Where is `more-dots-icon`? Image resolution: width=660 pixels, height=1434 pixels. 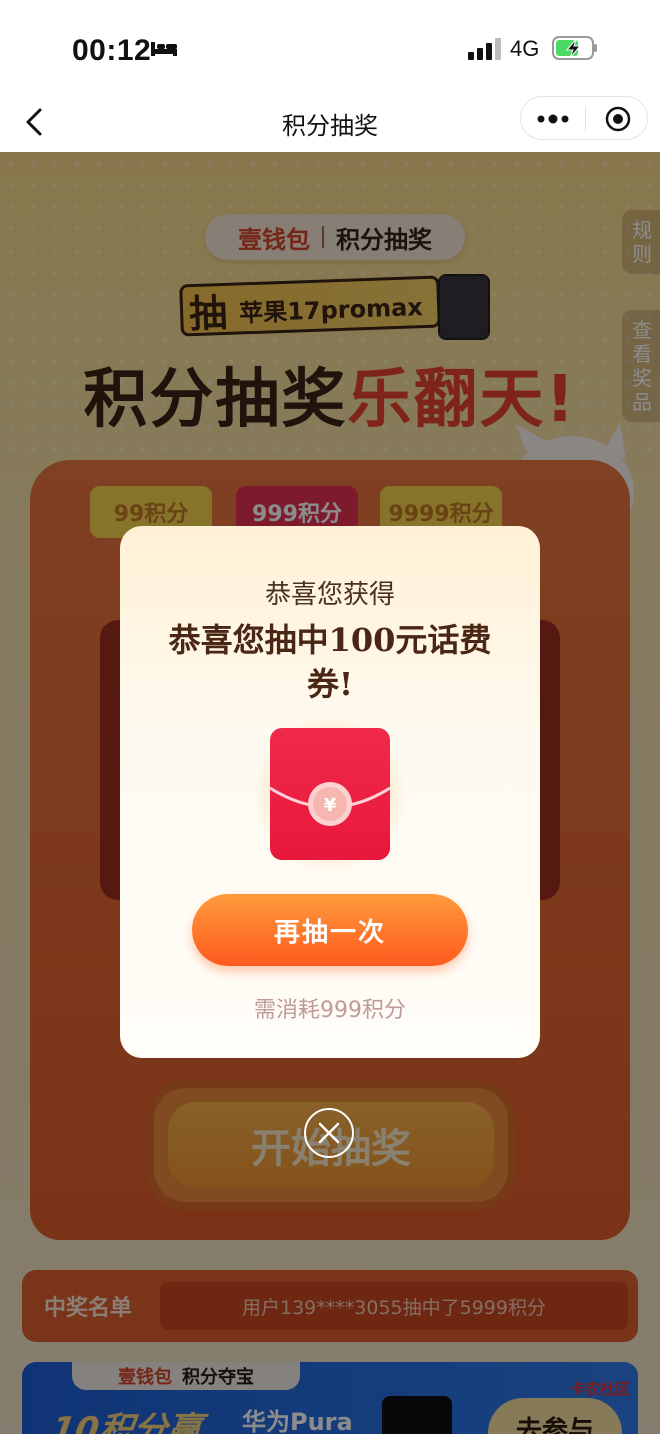
more-dots-icon is located at coordinates (553, 119).